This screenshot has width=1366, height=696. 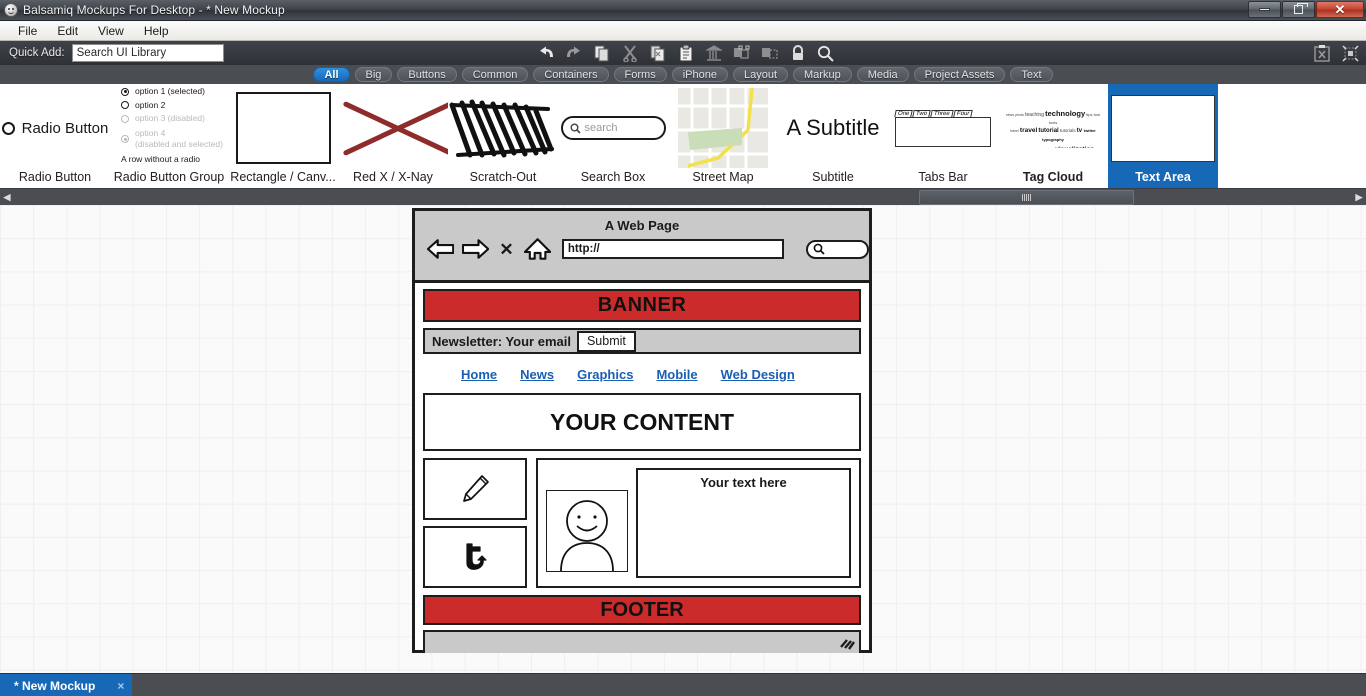 What do you see at coordinates (723, 177) in the screenshot?
I see `palette-label: Street Map` at bounding box center [723, 177].